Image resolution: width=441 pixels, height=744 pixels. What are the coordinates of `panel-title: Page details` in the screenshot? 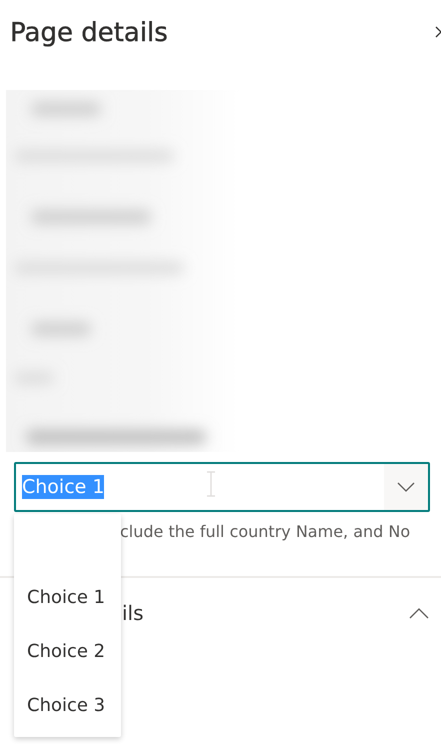 It's located at (89, 33).